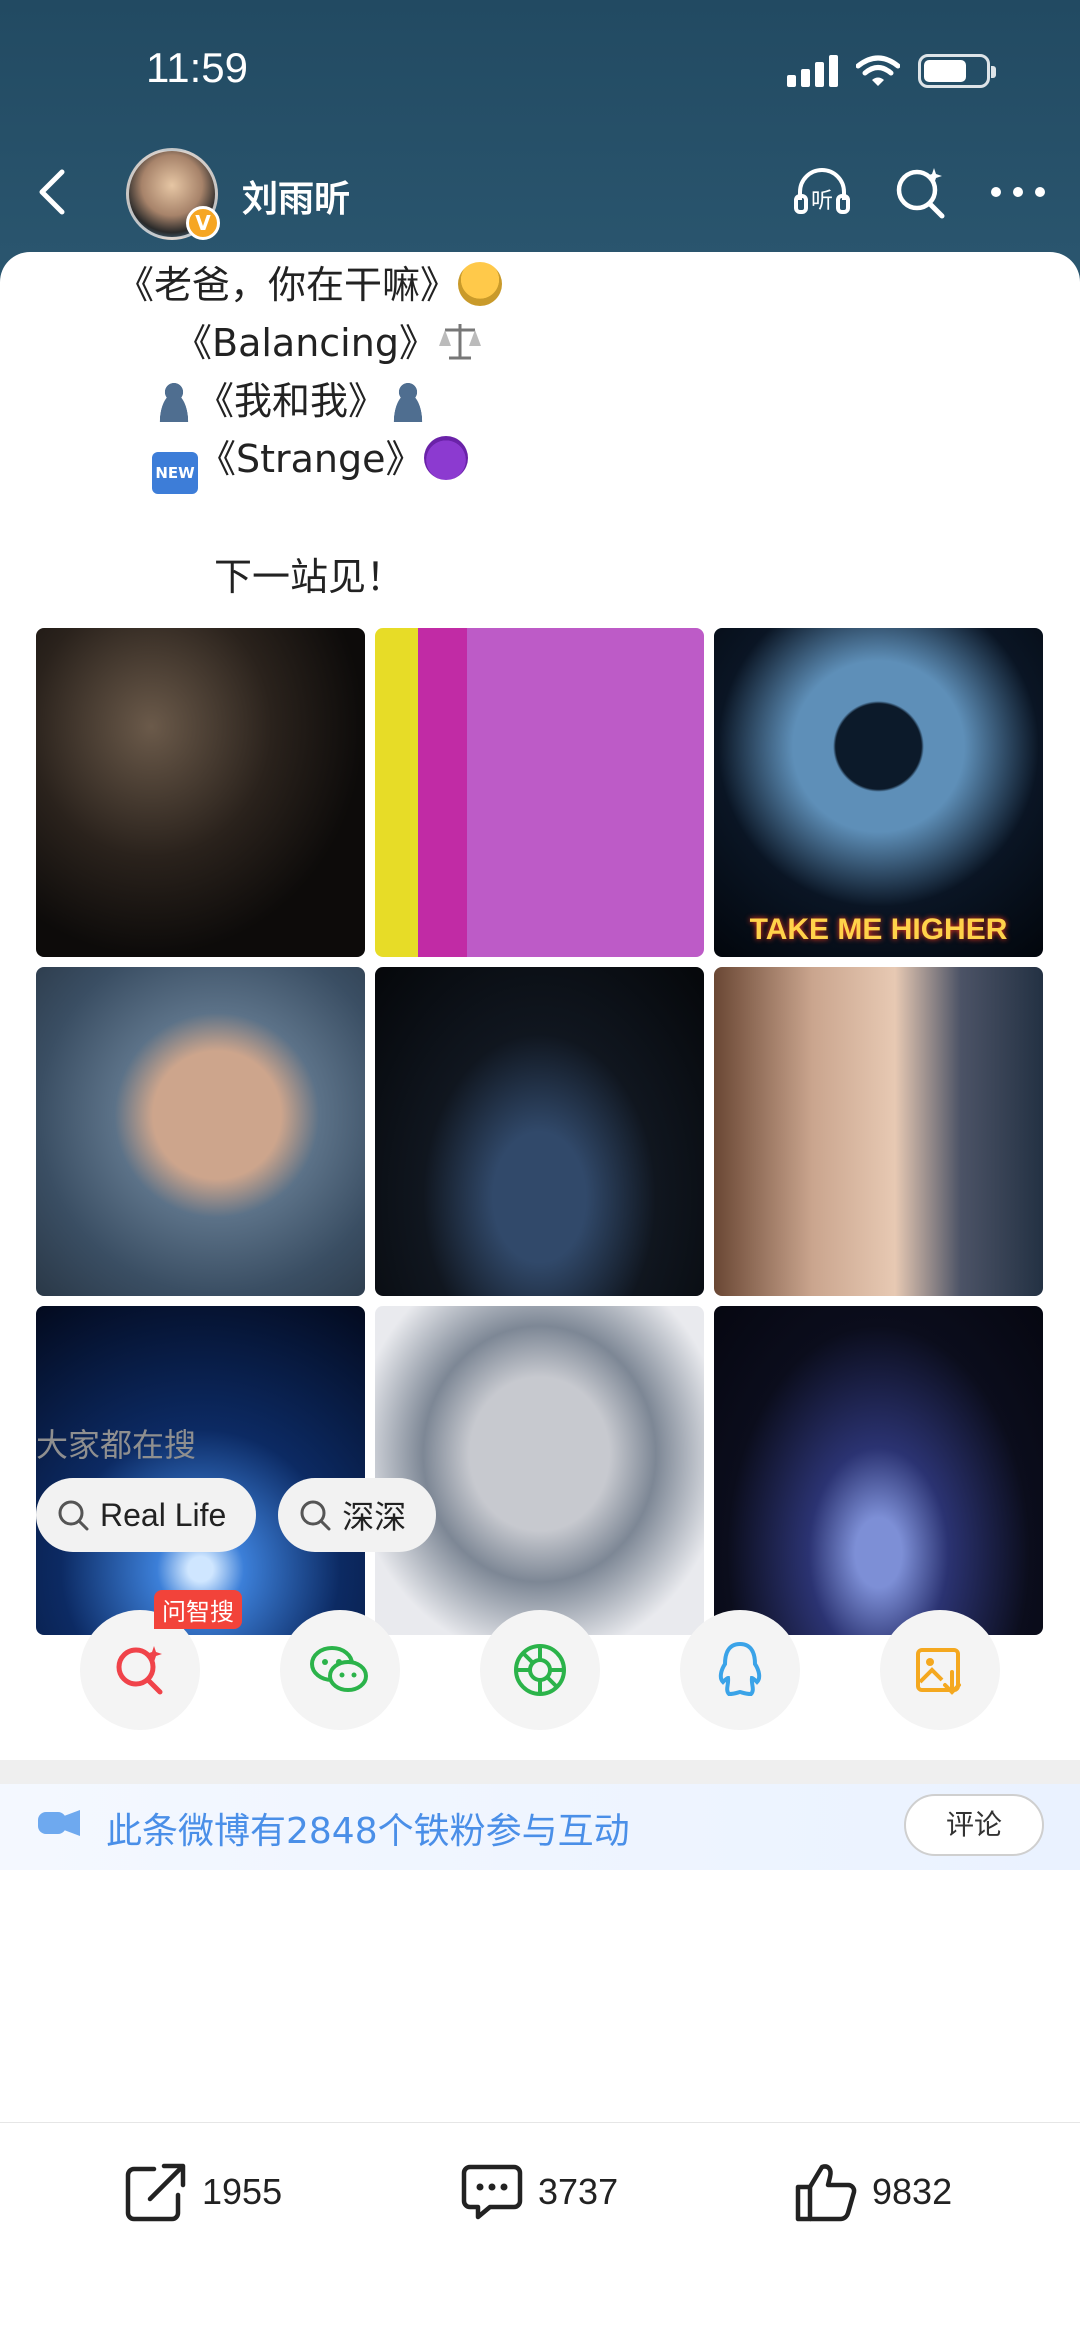 Image resolution: width=1080 pixels, height=2341 pixels. What do you see at coordinates (540, 1772) in the screenshot?
I see `section-divider` at bounding box center [540, 1772].